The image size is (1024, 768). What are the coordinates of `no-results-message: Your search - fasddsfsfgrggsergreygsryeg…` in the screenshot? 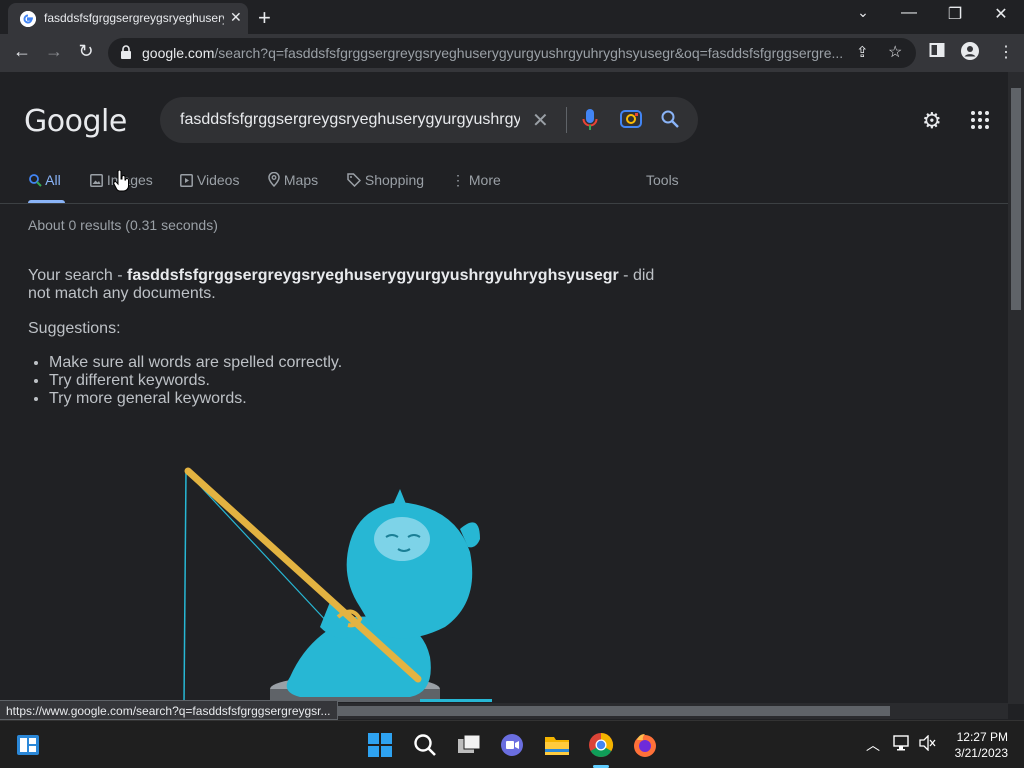 It's located at (348, 285).